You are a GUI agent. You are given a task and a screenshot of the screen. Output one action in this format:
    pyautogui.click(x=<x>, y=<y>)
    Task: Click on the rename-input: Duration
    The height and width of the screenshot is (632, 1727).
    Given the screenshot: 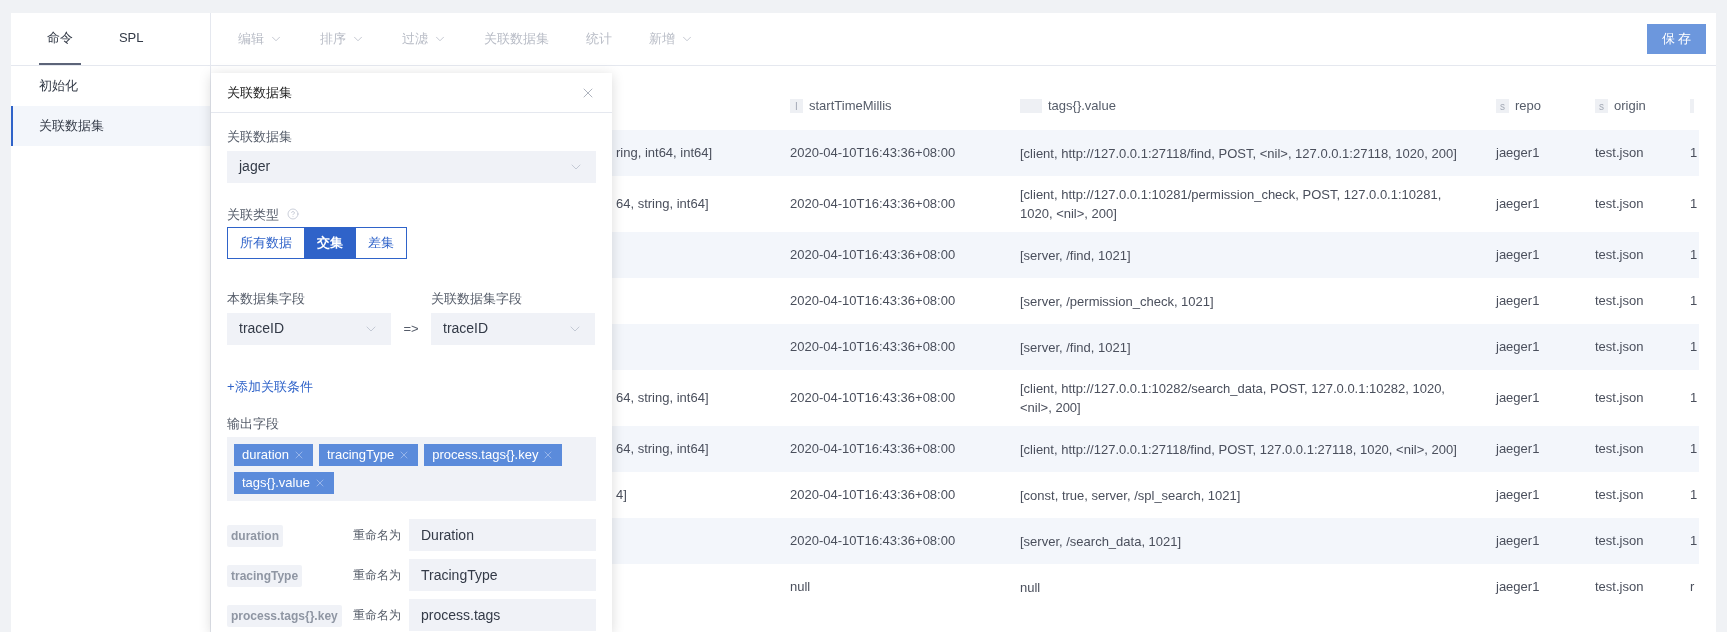 What is the action you would take?
    pyautogui.click(x=502, y=535)
    